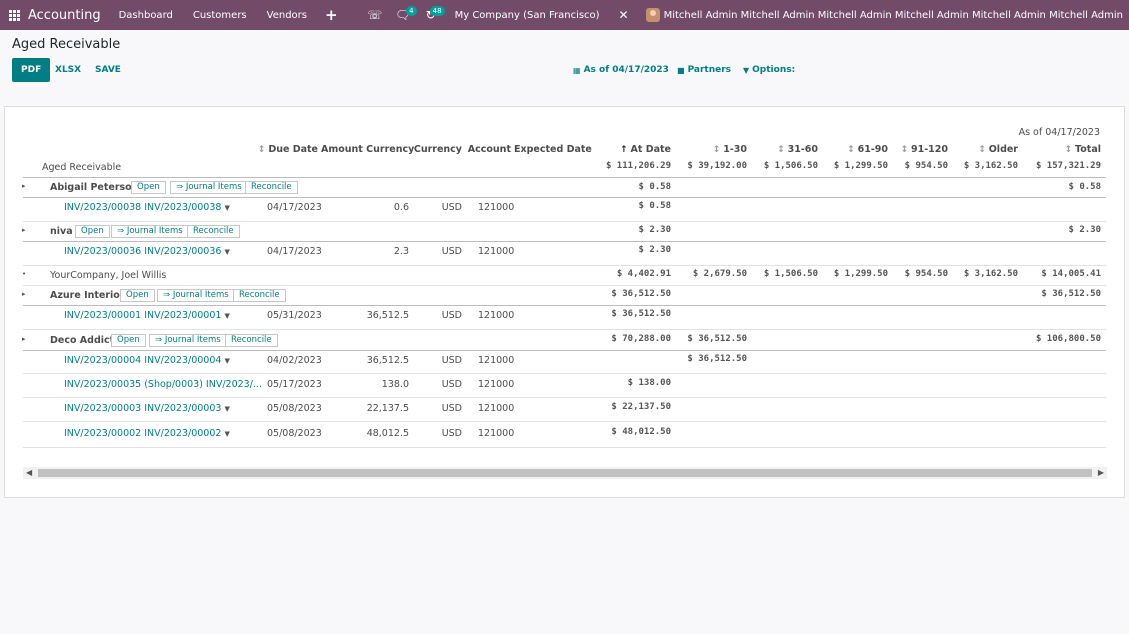  I want to click on as-of-header: As of 04/17/2023, so click(1059, 132).